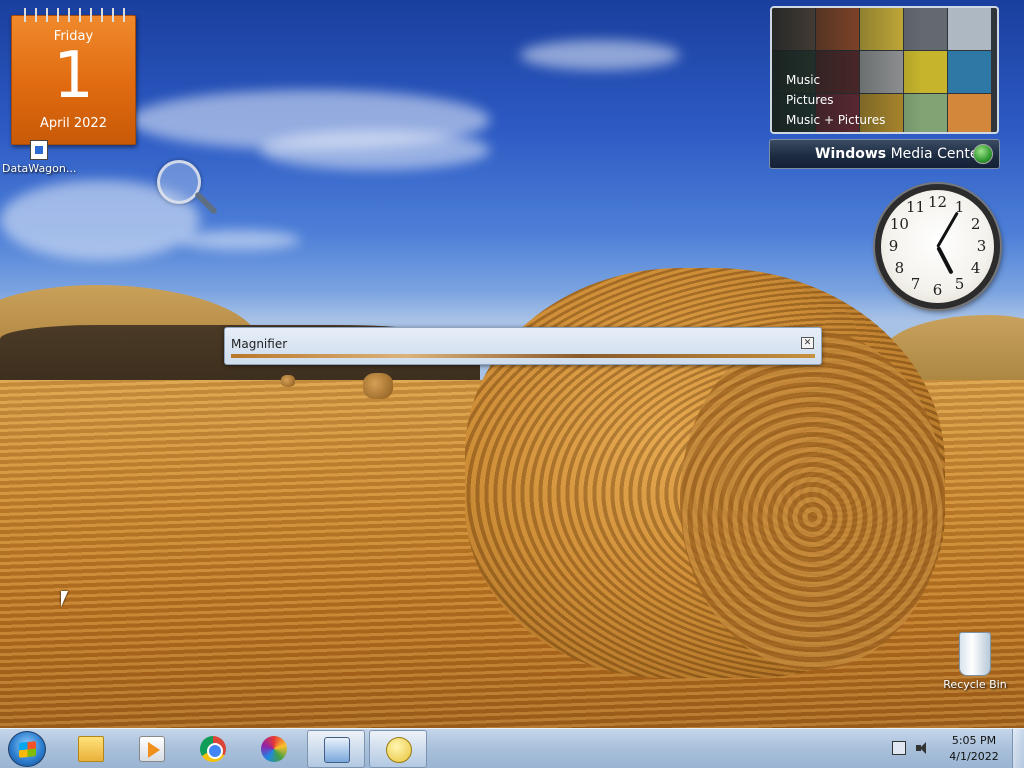 The image size is (1024, 768). I want to click on magnifier-view, so click(523, 356).